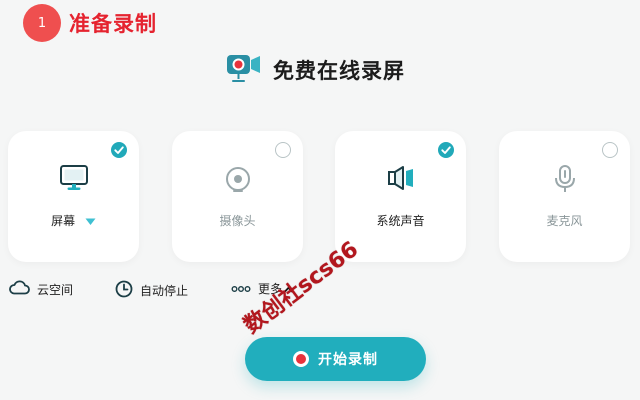 Image resolution: width=640 pixels, height=400 pixels. What do you see at coordinates (301, 359) in the screenshot?
I see `record-icon` at bounding box center [301, 359].